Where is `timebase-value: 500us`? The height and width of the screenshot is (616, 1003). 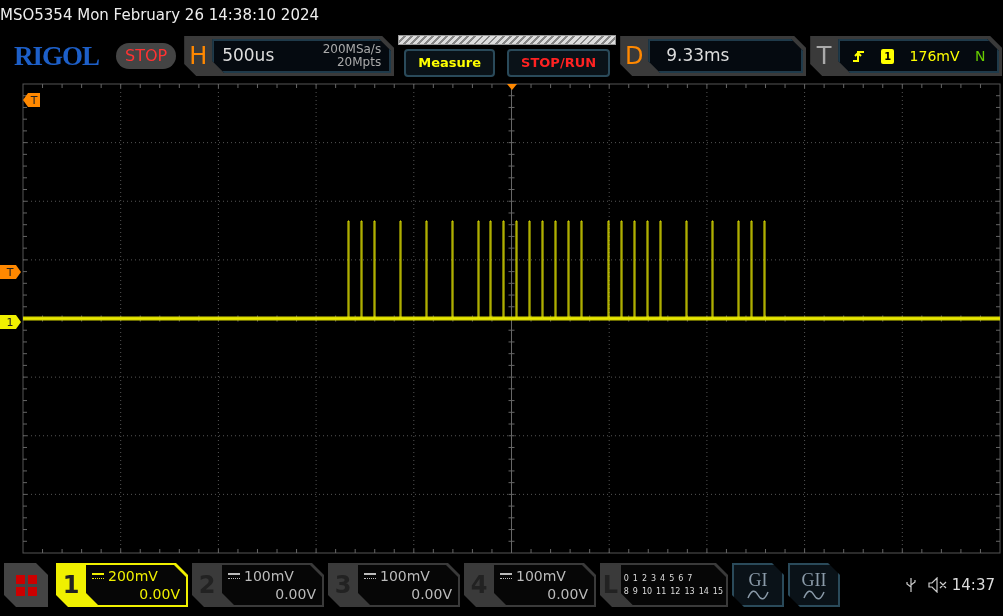
timebase-value: 500us is located at coordinates (248, 56).